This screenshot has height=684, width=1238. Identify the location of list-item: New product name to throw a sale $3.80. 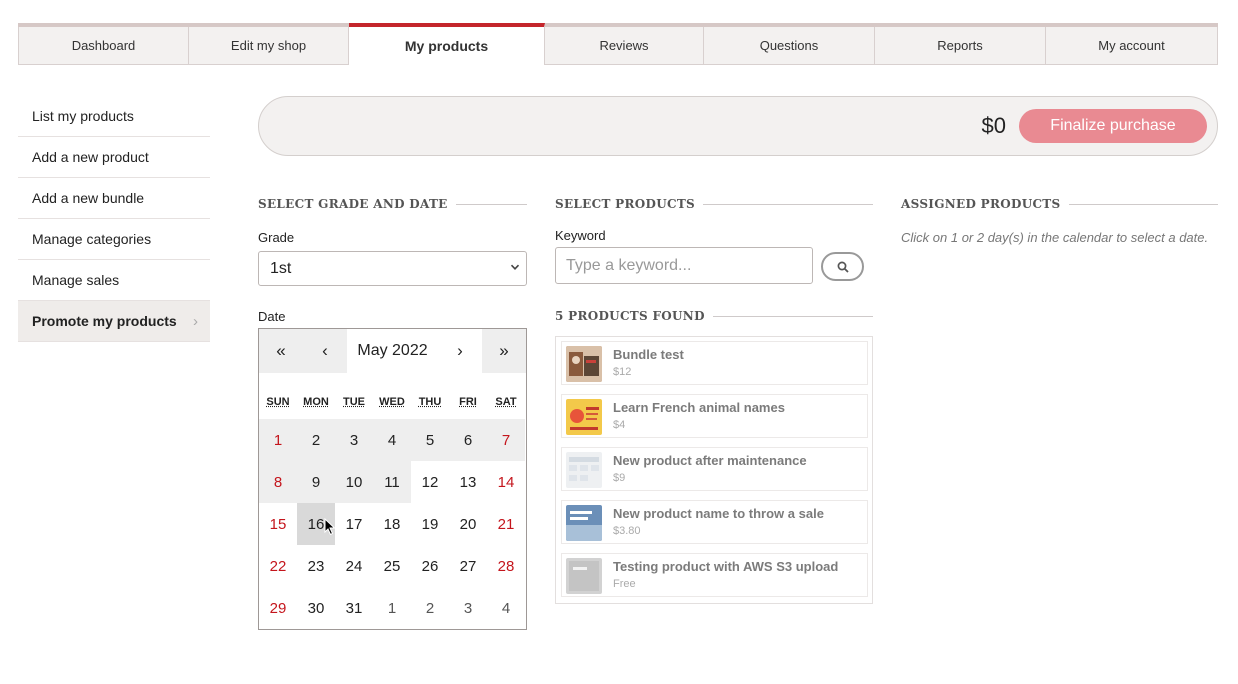
(714, 522).